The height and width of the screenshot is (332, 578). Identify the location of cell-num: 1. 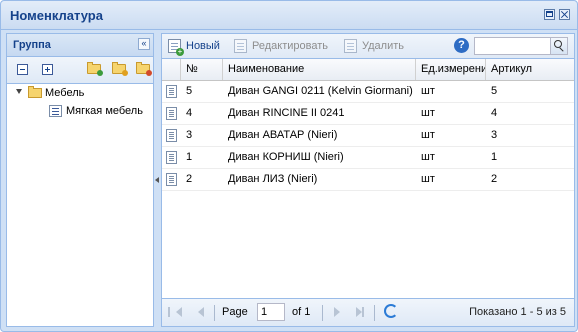
(189, 157).